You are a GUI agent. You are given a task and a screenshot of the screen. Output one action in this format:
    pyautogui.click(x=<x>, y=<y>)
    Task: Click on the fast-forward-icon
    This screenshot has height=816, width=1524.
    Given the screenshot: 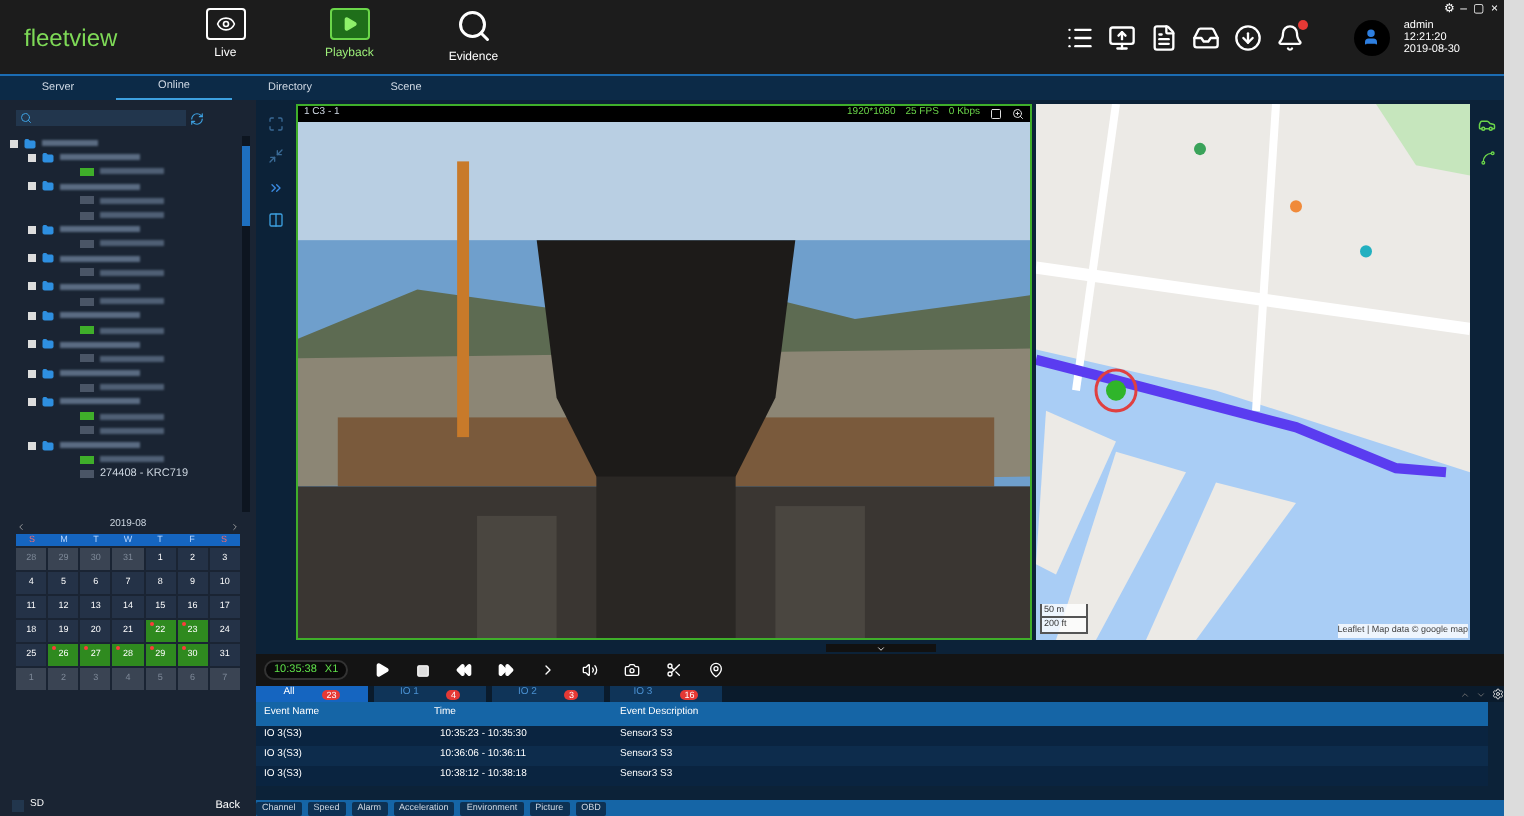 What is the action you would take?
    pyautogui.click(x=506, y=670)
    